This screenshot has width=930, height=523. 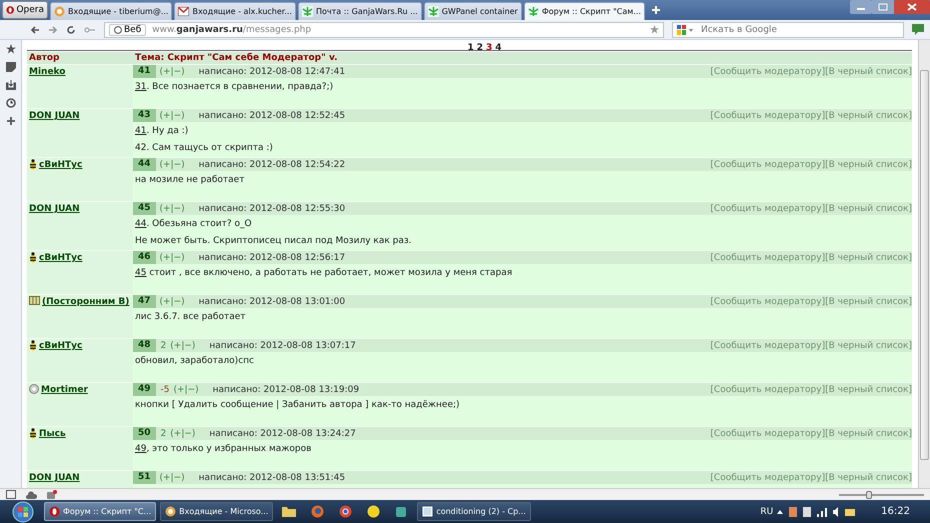 What do you see at coordinates (489, 47) in the screenshot?
I see `page-link: 3` at bounding box center [489, 47].